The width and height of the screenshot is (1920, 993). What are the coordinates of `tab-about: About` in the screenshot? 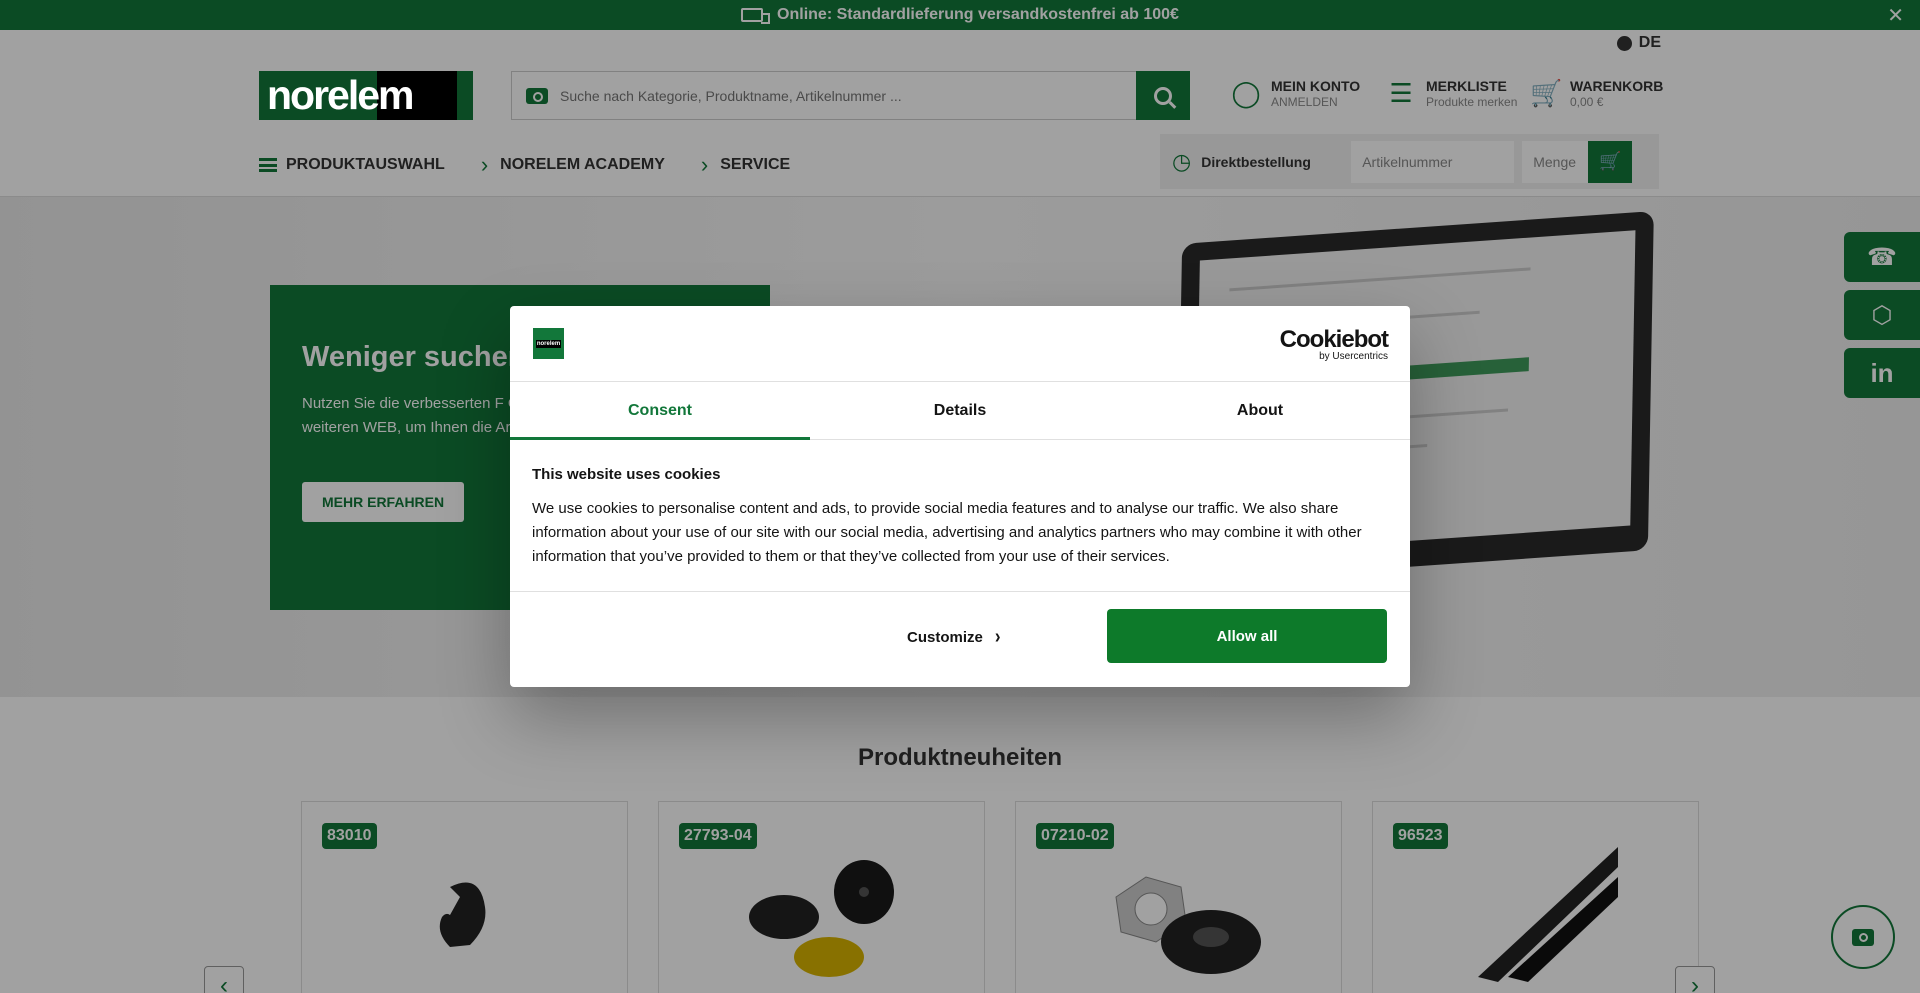 It's located at (1260, 410).